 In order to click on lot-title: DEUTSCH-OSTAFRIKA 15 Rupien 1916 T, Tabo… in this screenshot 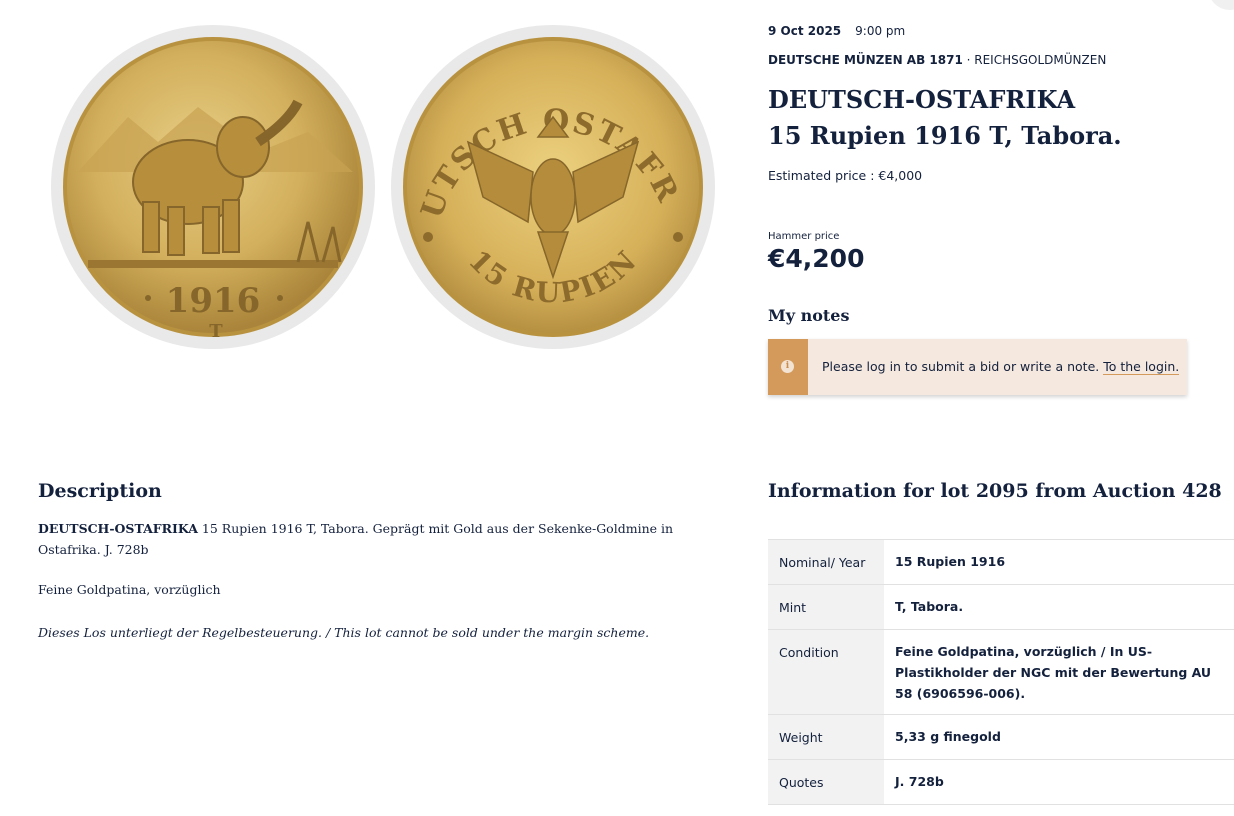, I will do `click(945, 118)`.